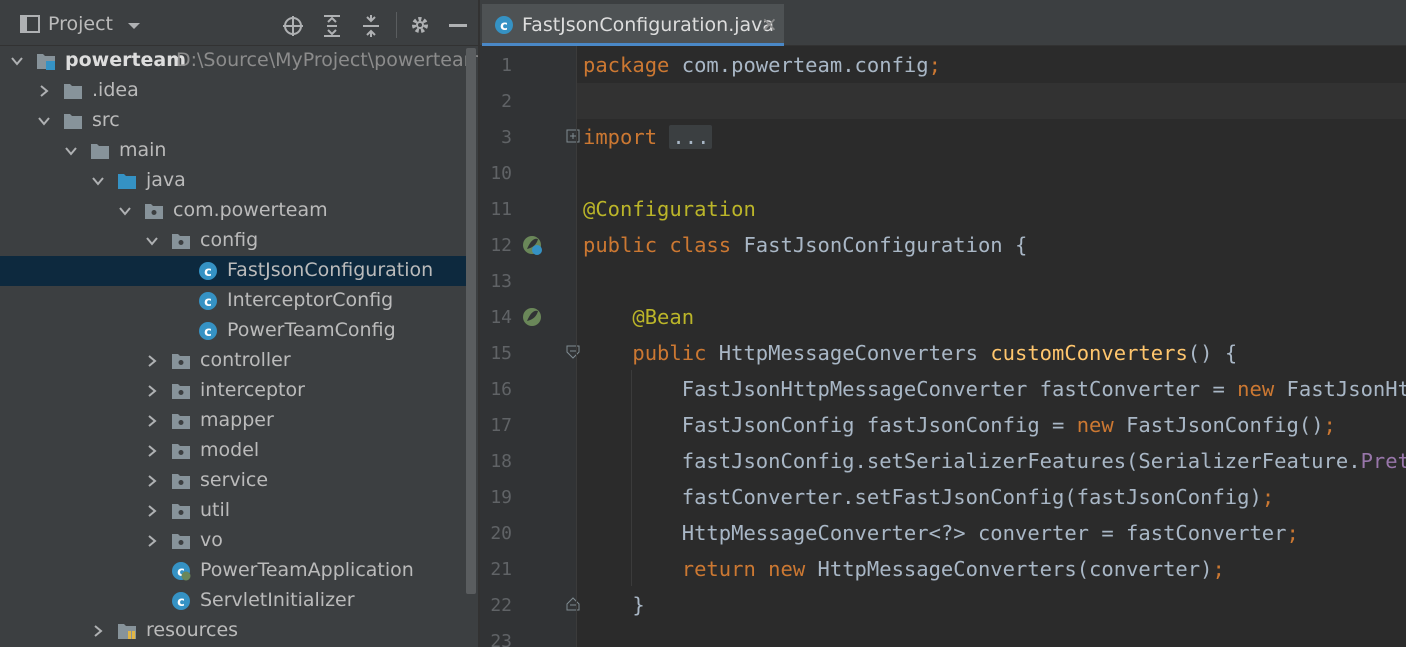 The height and width of the screenshot is (647, 1406). What do you see at coordinates (293, 26) in the screenshot?
I see `locate-icon` at bounding box center [293, 26].